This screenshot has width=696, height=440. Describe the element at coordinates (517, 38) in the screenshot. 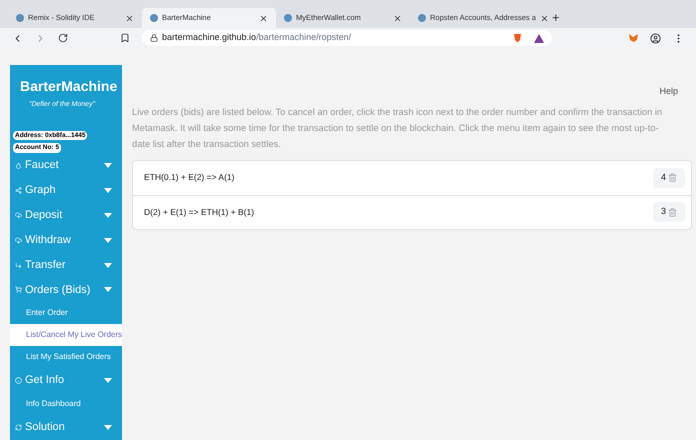

I see `shield-icon` at that location.